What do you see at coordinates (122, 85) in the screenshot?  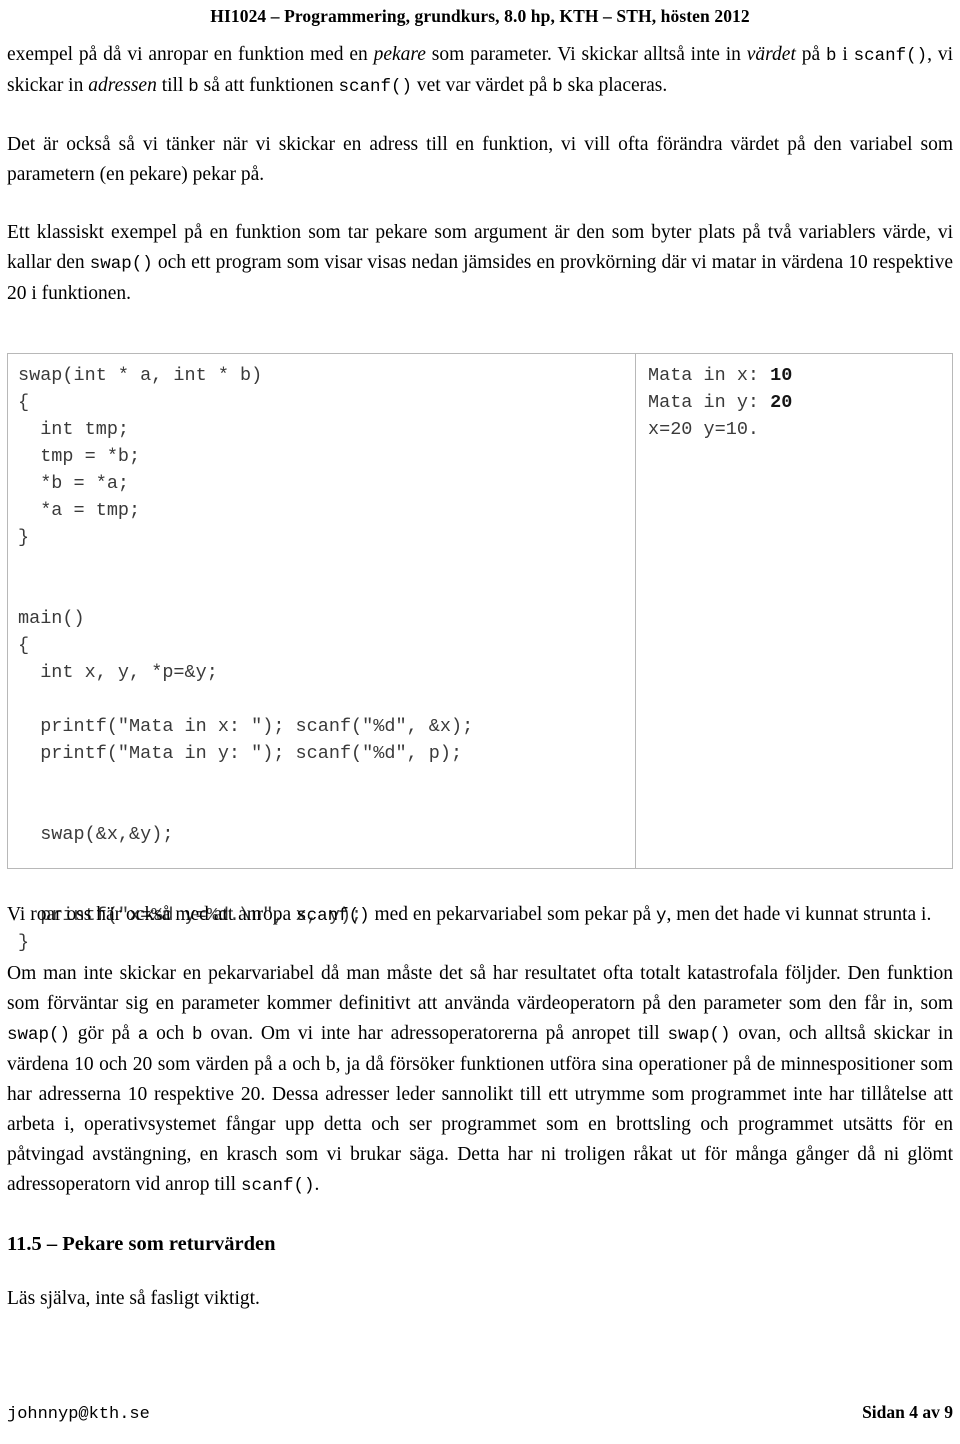 I see `p1-em-adressen: adressen` at bounding box center [122, 85].